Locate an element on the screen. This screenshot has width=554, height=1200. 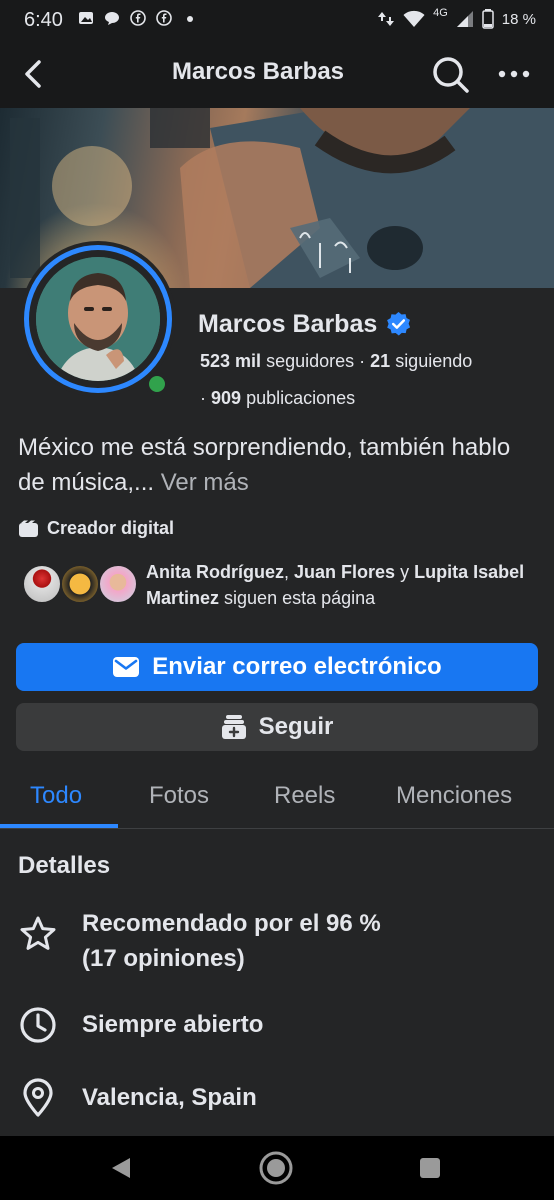
page-category: Creador digital is located at coordinates (96, 528).